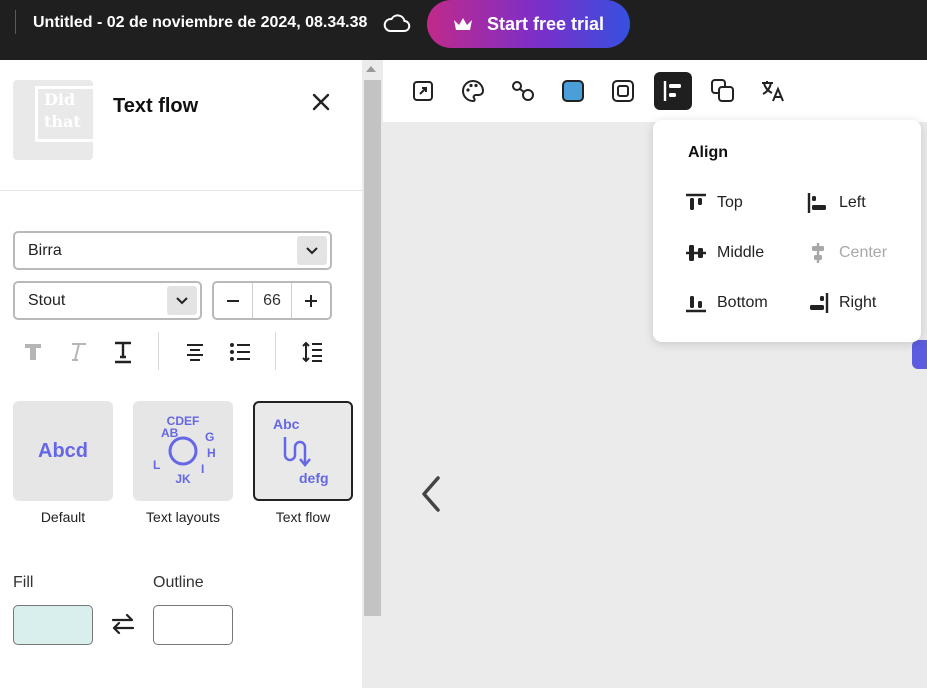  I want to click on align-top-label: Top, so click(730, 202).